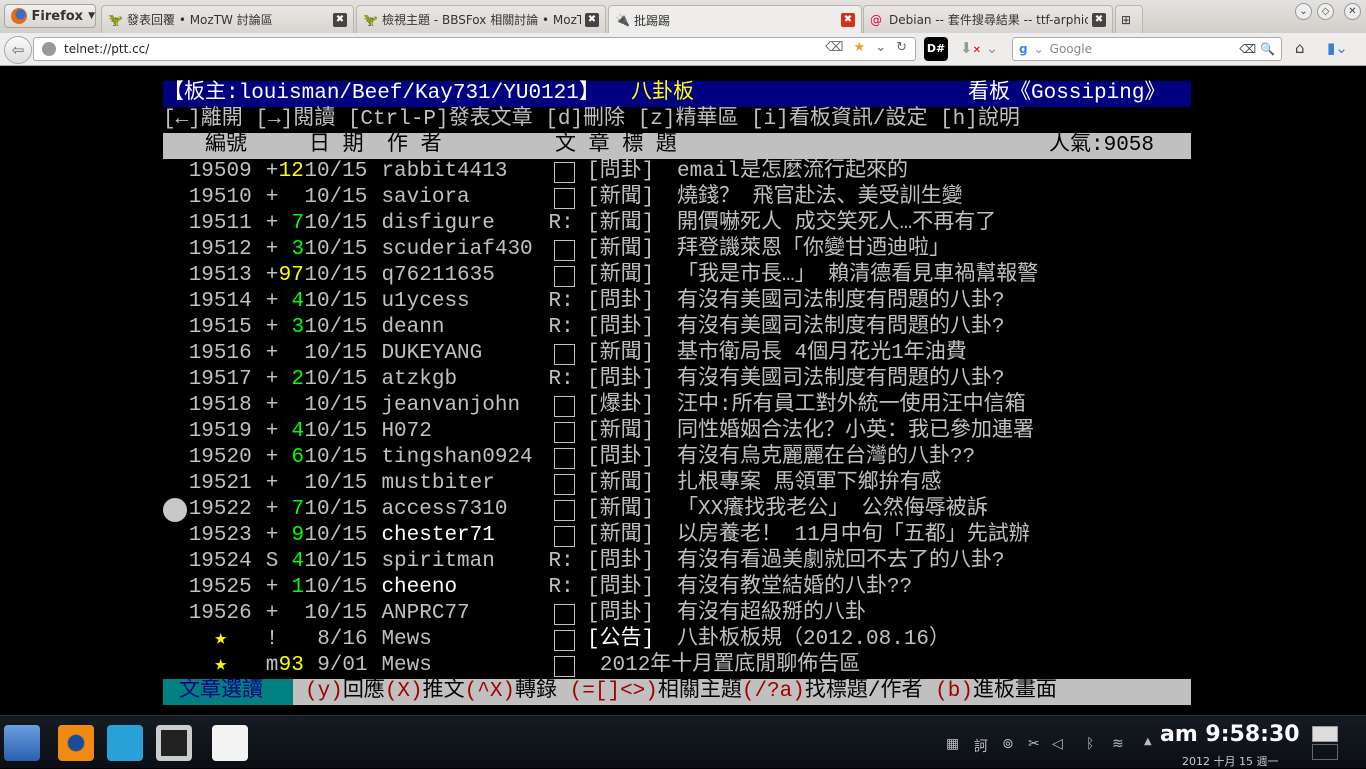  Describe the element at coordinates (1352, 11) in the screenshot. I see `close-window-button: ✕` at that location.